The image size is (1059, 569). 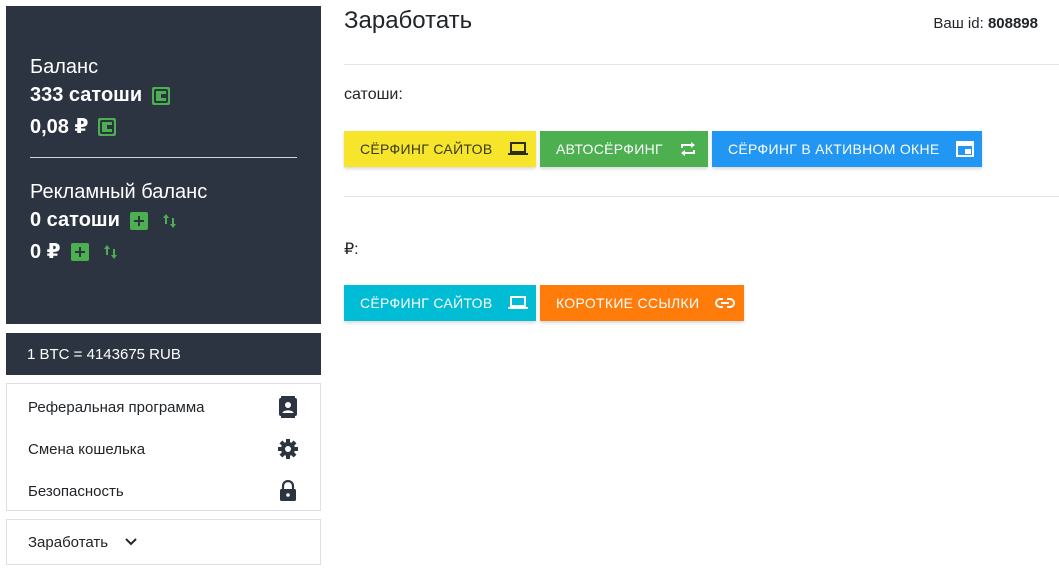 I want to click on ad-balance-title: Рекламный баланс, so click(x=119, y=192).